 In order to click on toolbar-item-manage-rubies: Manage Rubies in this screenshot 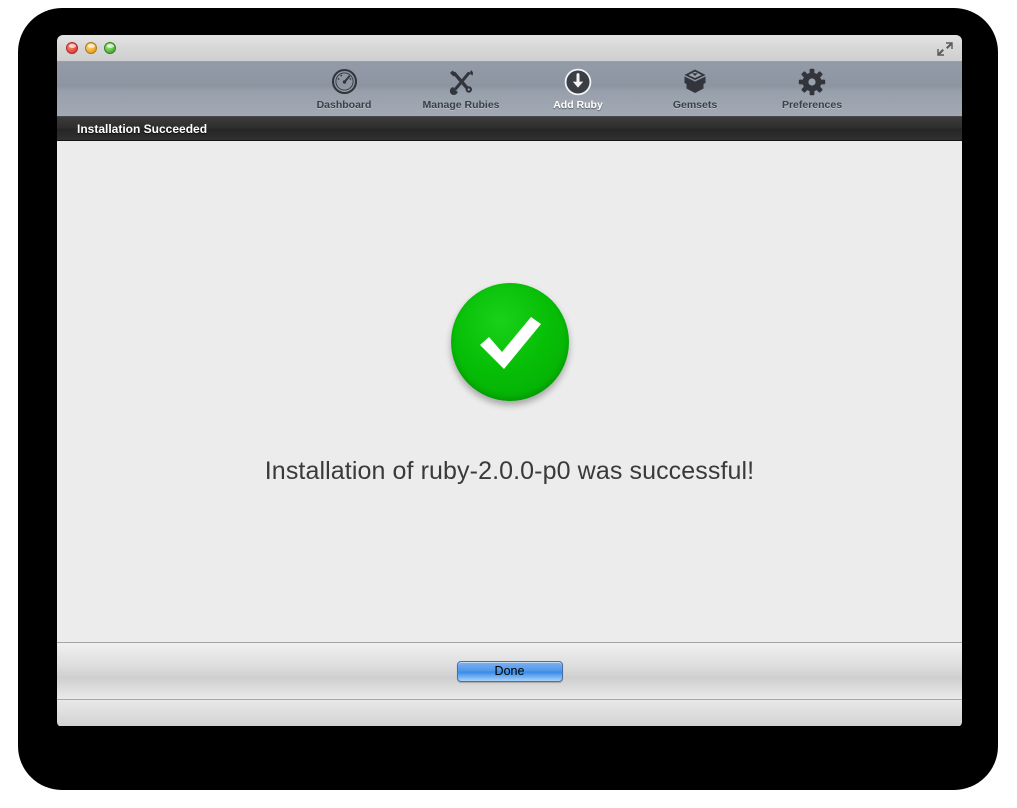, I will do `click(461, 88)`.